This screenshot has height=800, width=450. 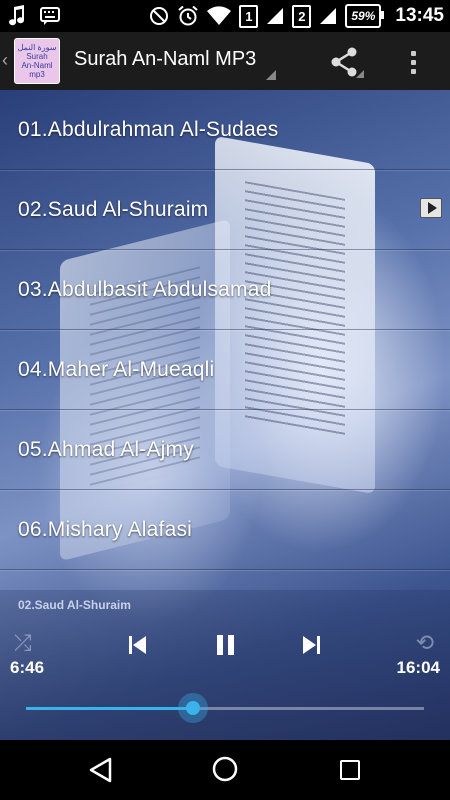 I want to click on pause-button, so click(x=225, y=645).